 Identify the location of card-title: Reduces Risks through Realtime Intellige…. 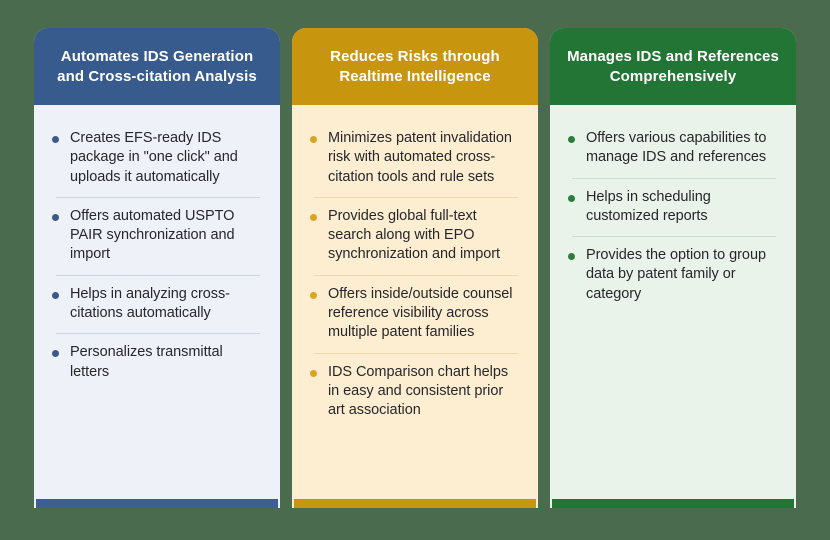
(415, 66).